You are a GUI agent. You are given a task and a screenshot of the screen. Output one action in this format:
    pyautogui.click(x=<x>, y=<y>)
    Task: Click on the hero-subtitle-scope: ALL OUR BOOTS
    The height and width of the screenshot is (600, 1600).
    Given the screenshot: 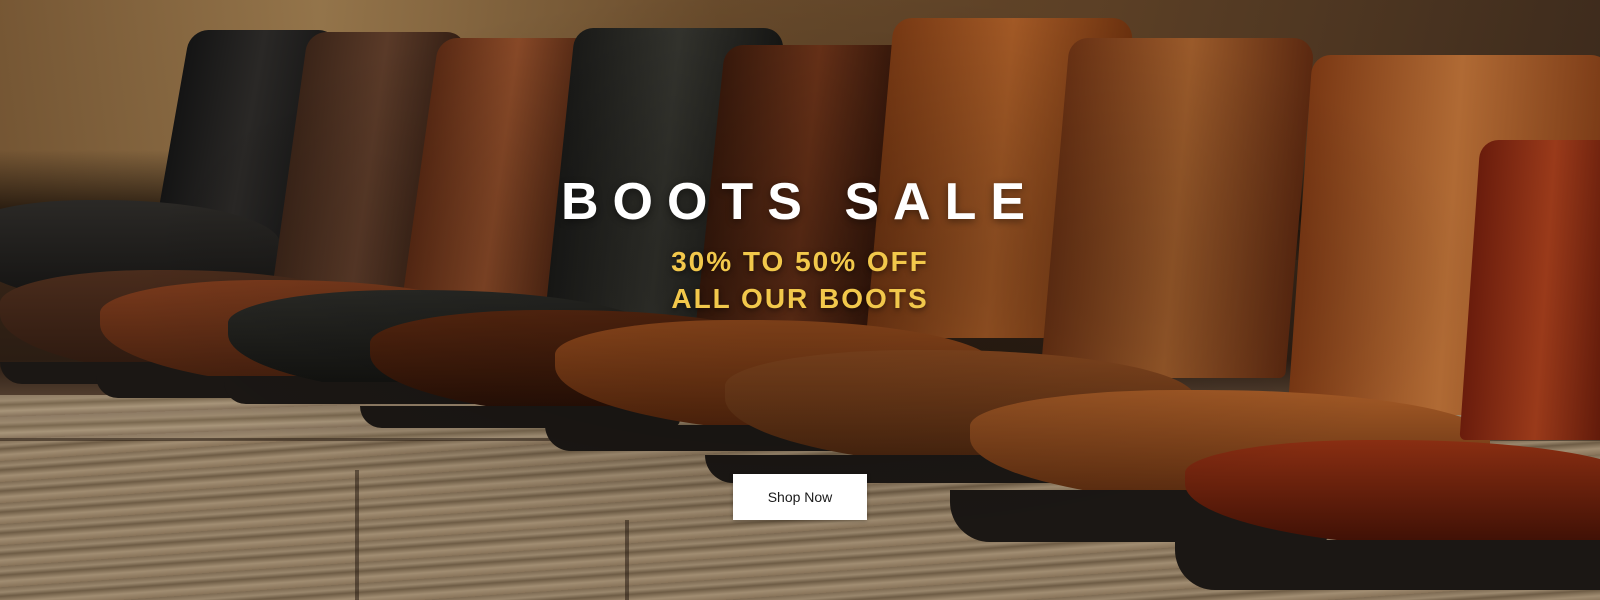 What is the action you would take?
    pyautogui.click(x=800, y=298)
    